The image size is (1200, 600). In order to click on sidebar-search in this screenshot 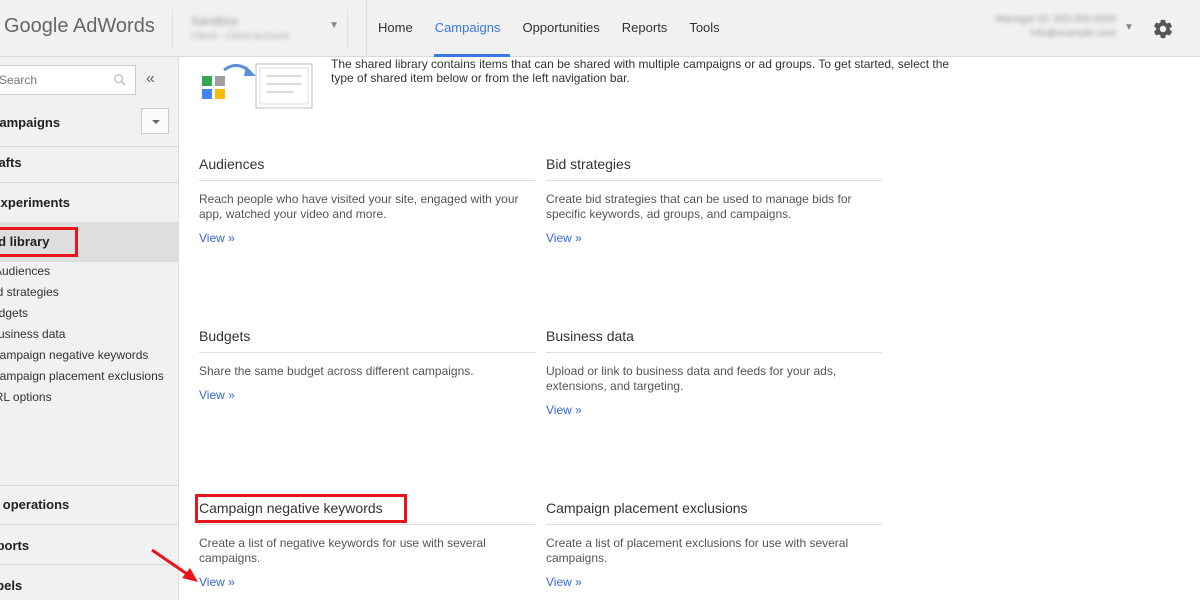, I will do `click(68, 80)`.